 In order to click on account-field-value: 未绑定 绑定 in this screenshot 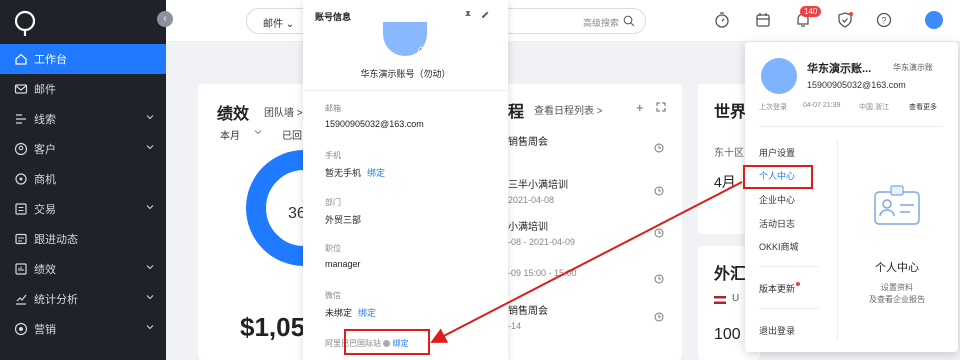, I will do `click(350, 312)`.